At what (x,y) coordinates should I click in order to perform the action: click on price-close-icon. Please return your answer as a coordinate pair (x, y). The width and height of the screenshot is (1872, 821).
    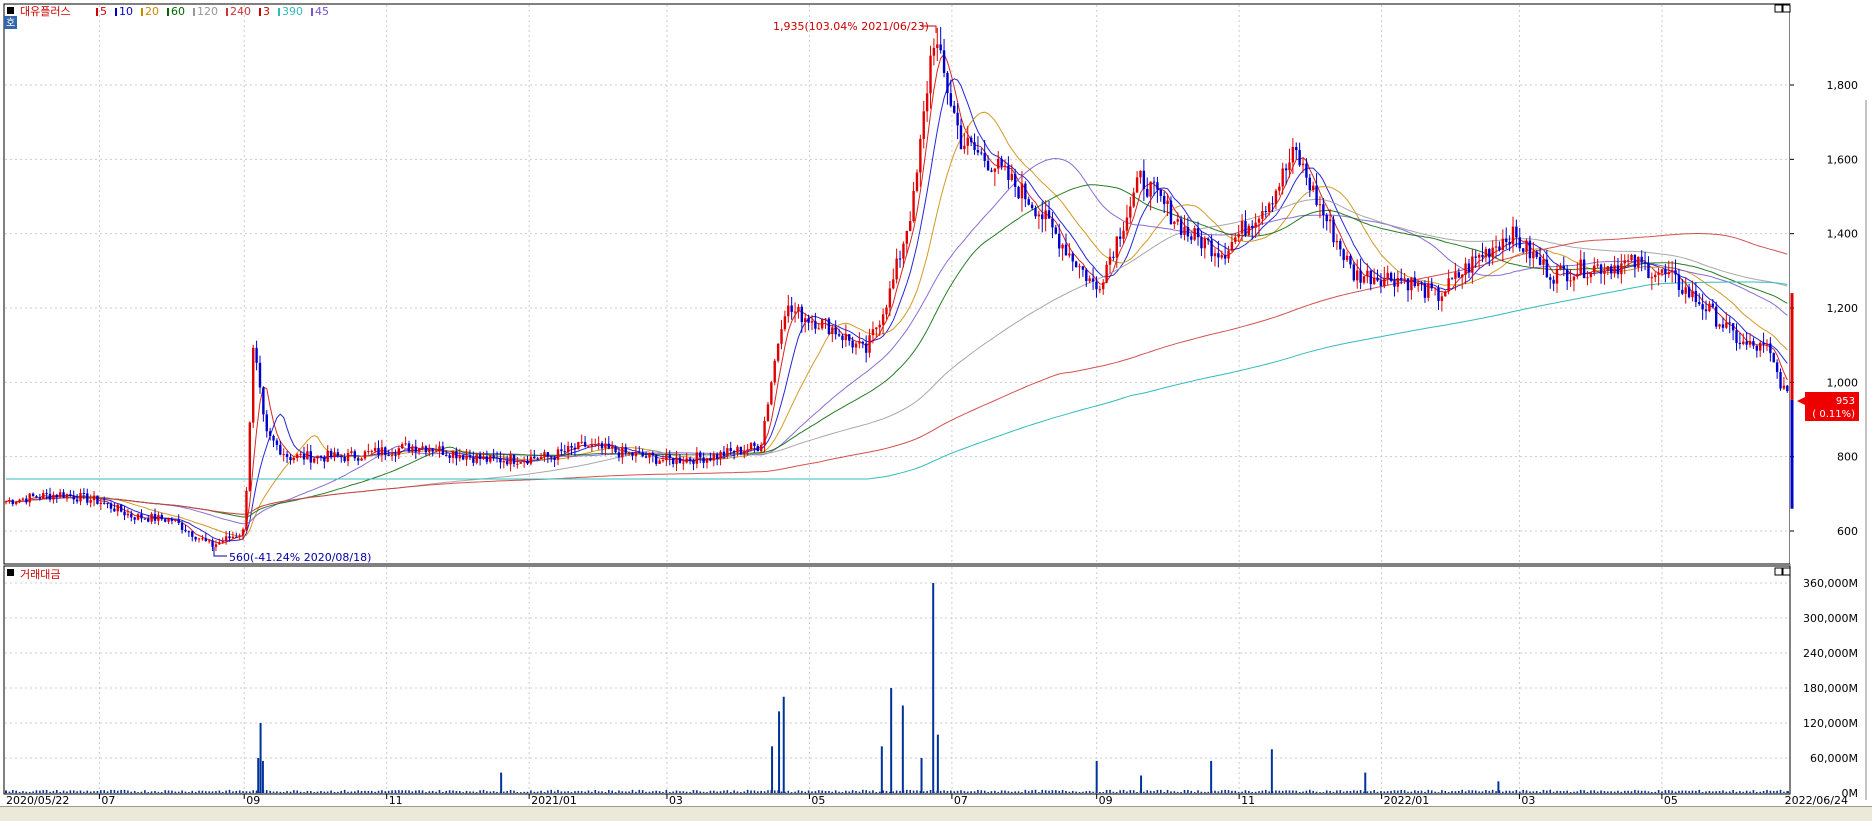
    Looking at the image, I should click on (1786, 8).